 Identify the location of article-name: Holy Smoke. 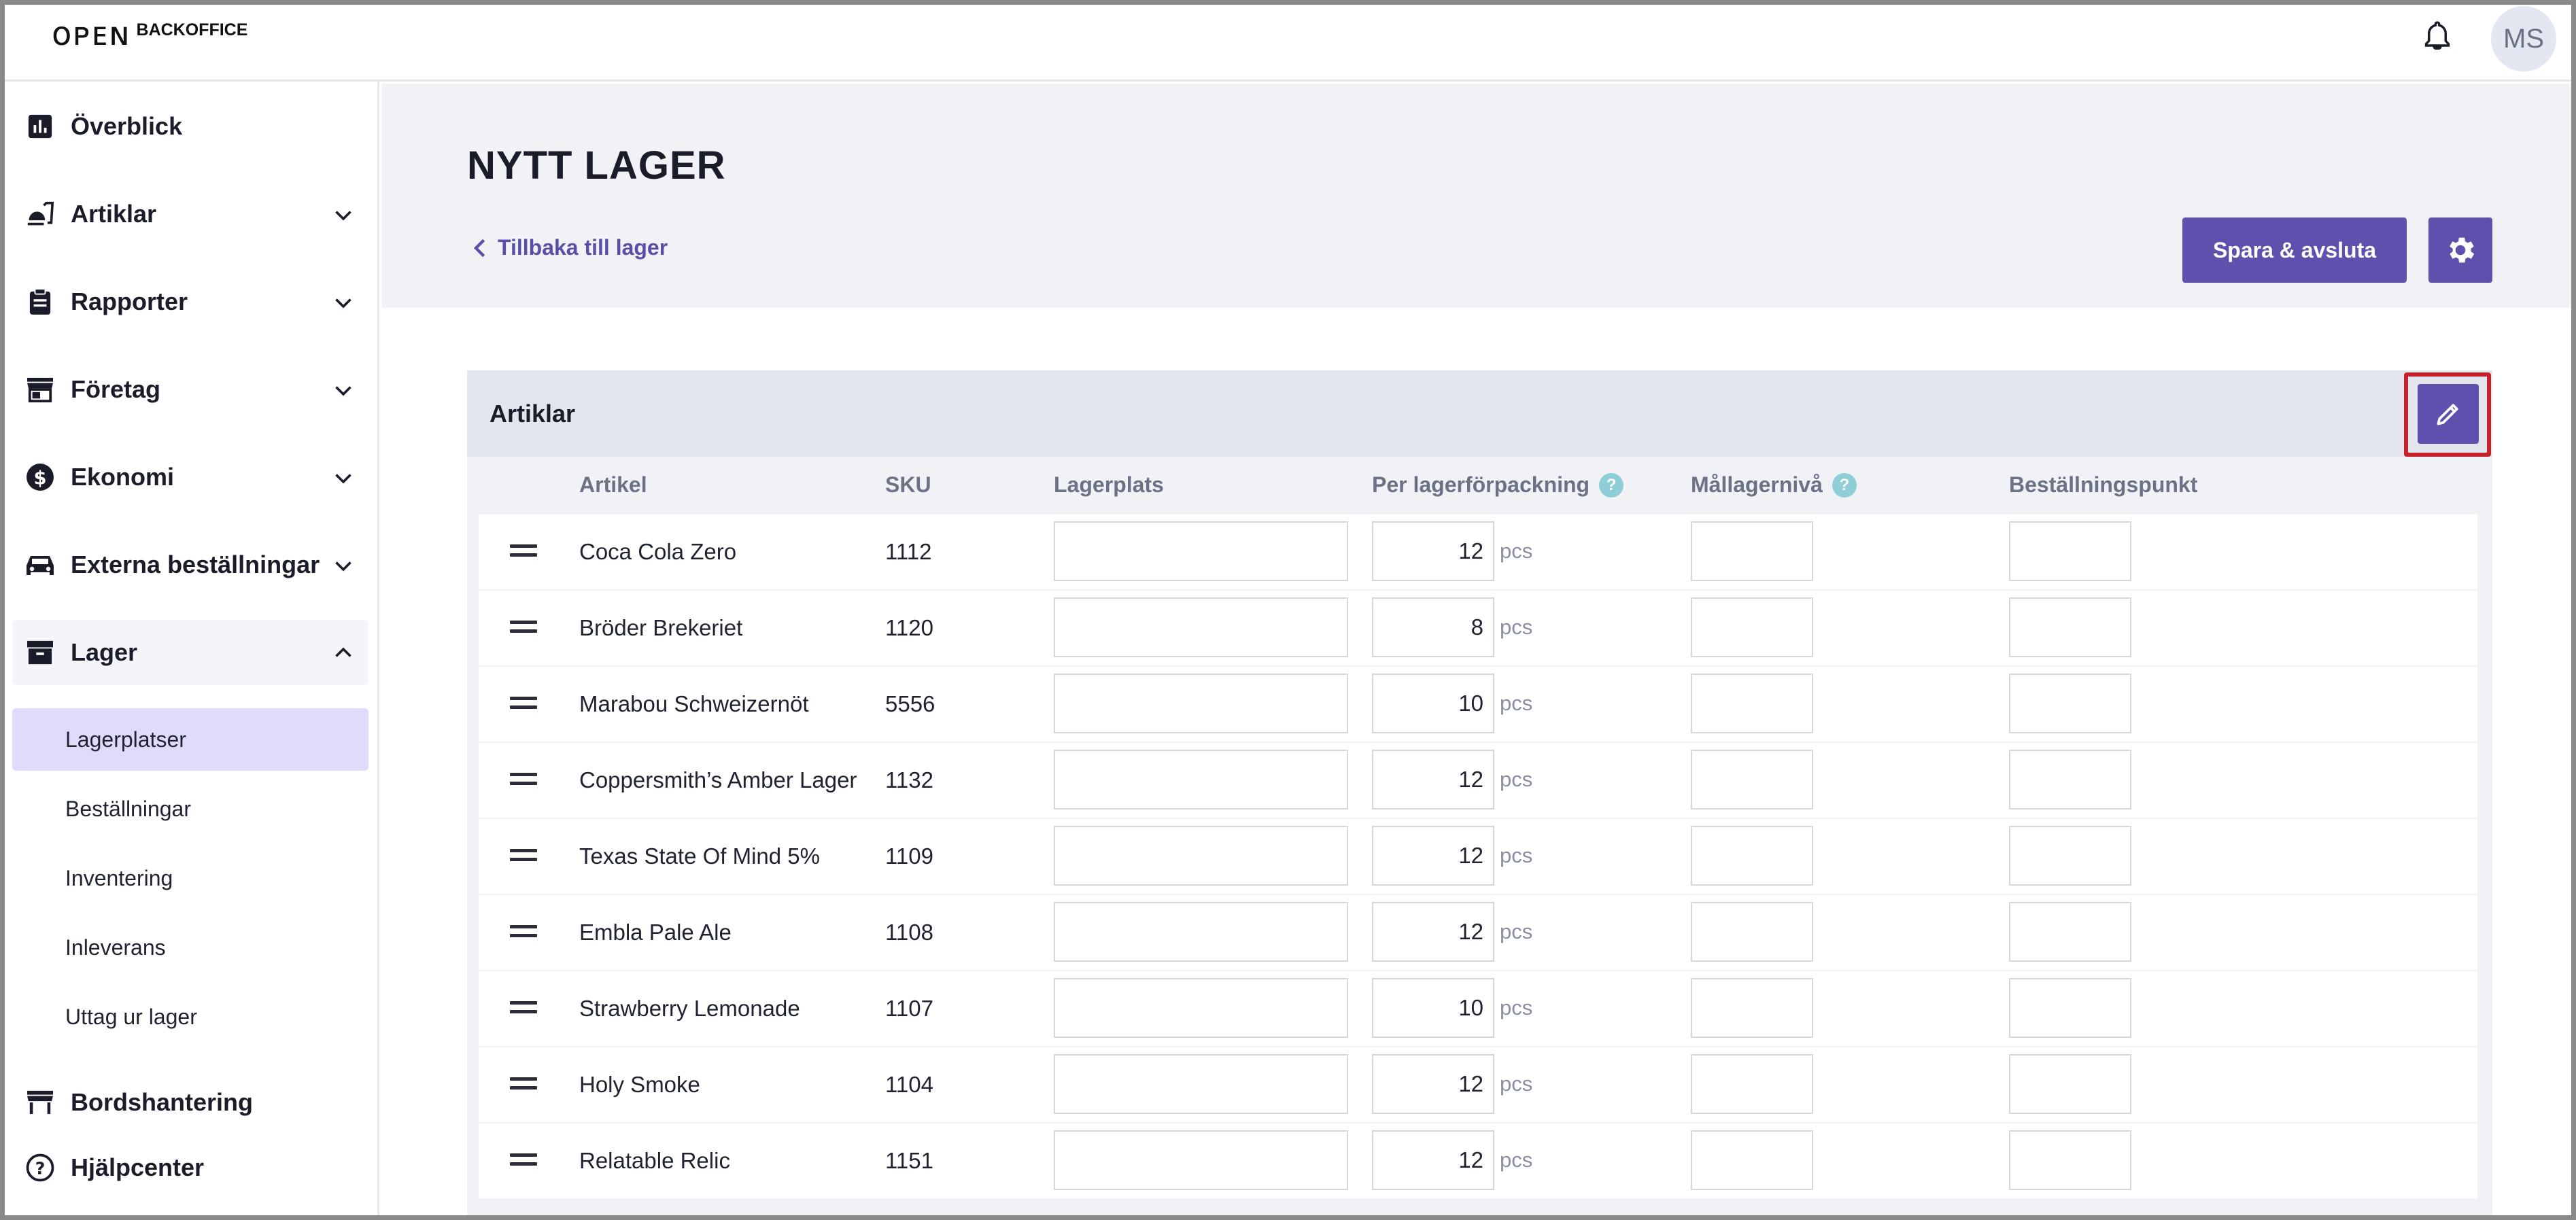
(639, 1084).